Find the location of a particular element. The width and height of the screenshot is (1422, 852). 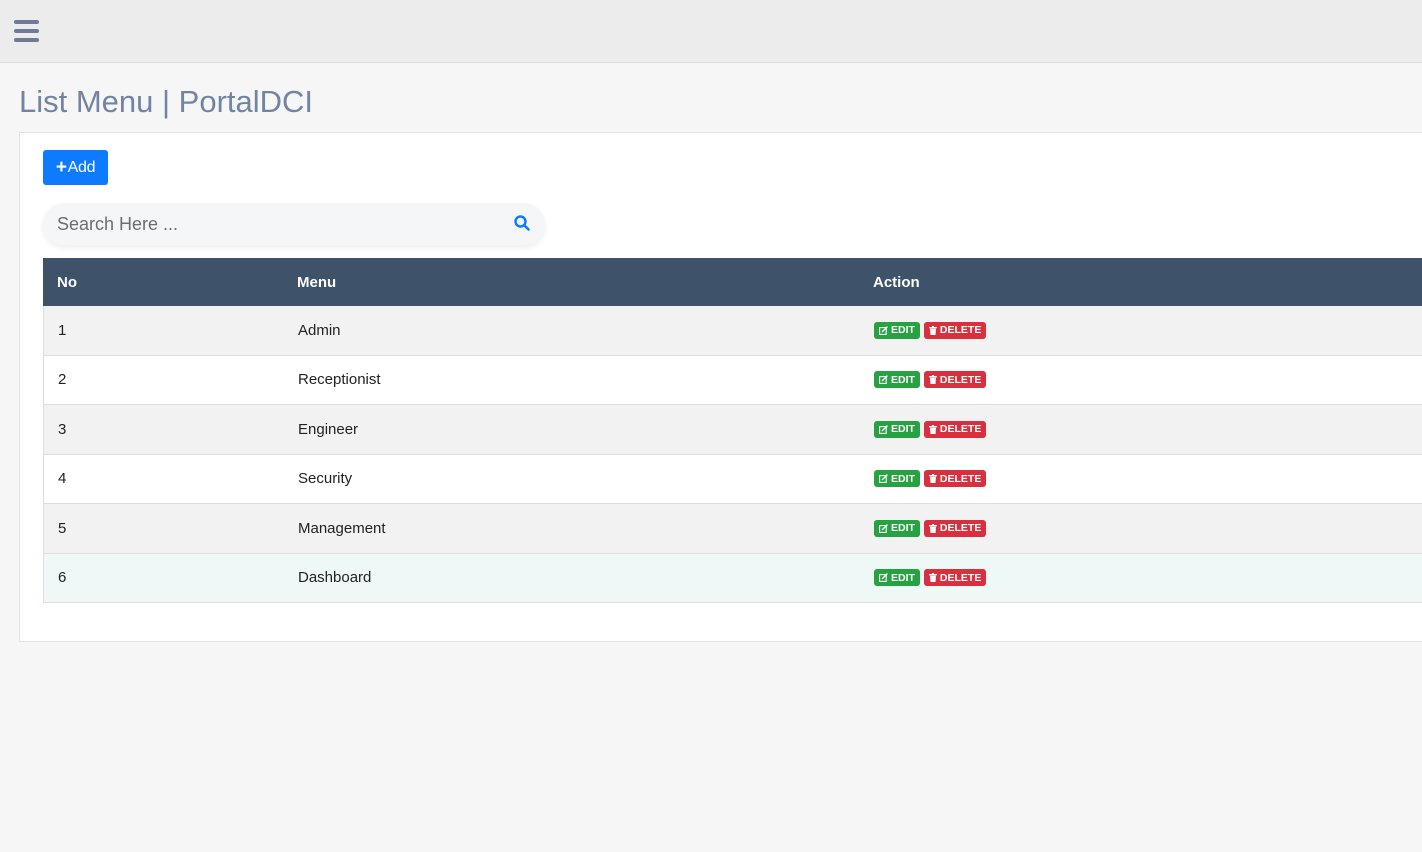

plus-icon: + is located at coordinates (61, 167).